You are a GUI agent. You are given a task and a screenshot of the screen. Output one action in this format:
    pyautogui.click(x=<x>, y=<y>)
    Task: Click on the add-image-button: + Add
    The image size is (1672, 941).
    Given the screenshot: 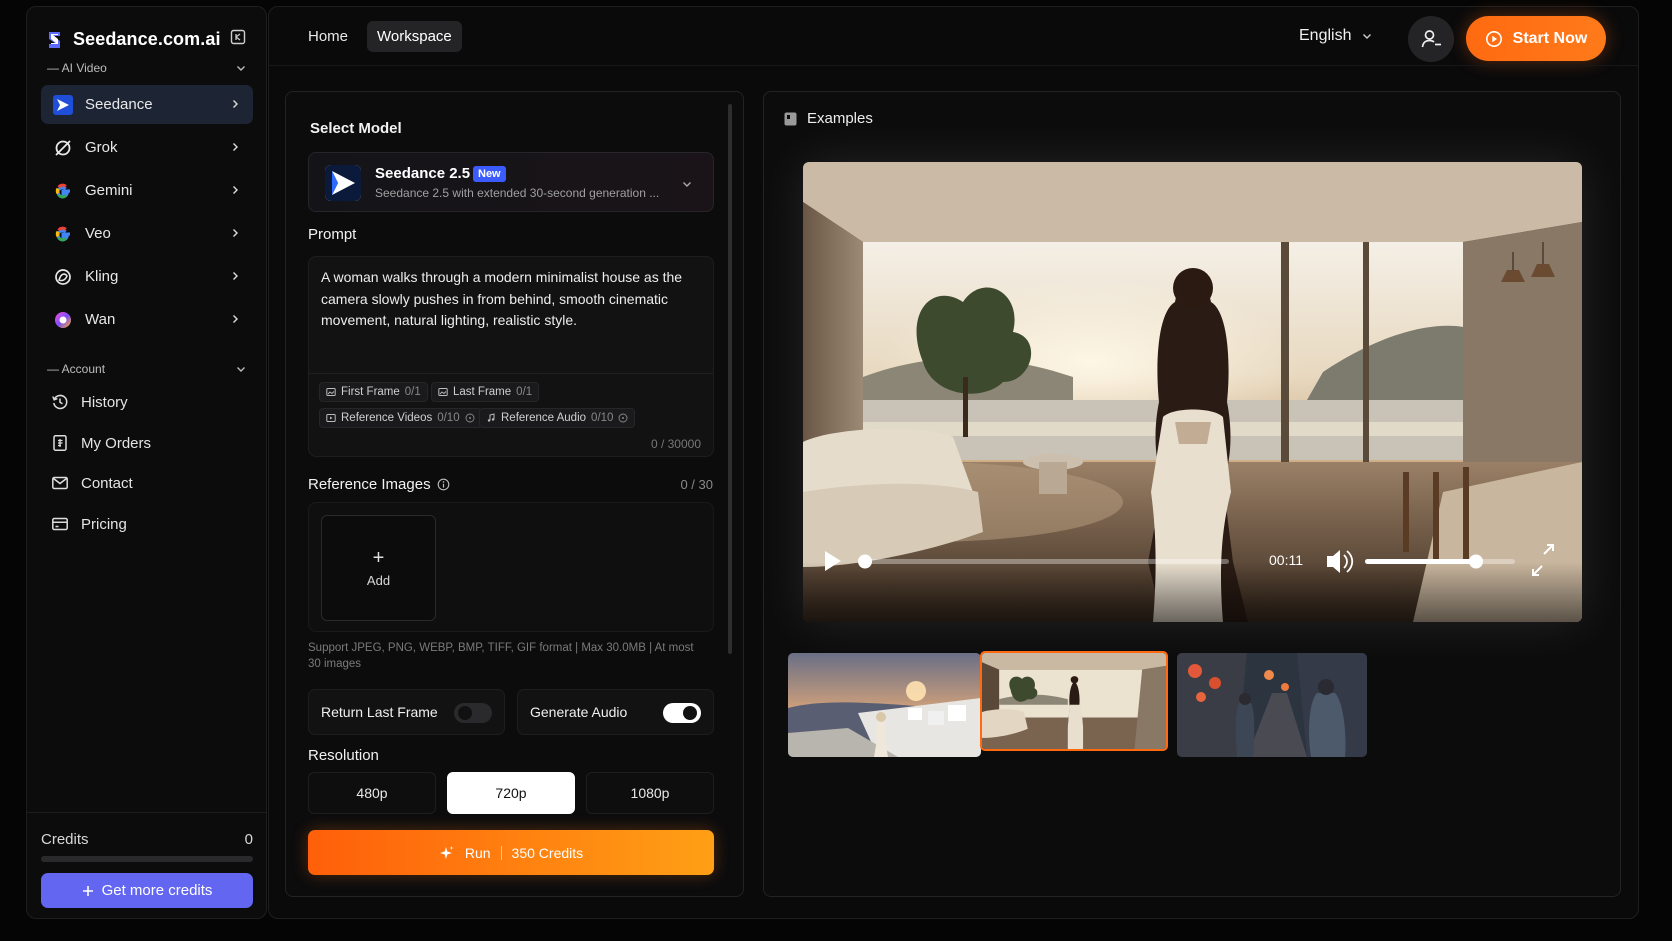 What is the action you would take?
    pyautogui.click(x=378, y=568)
    